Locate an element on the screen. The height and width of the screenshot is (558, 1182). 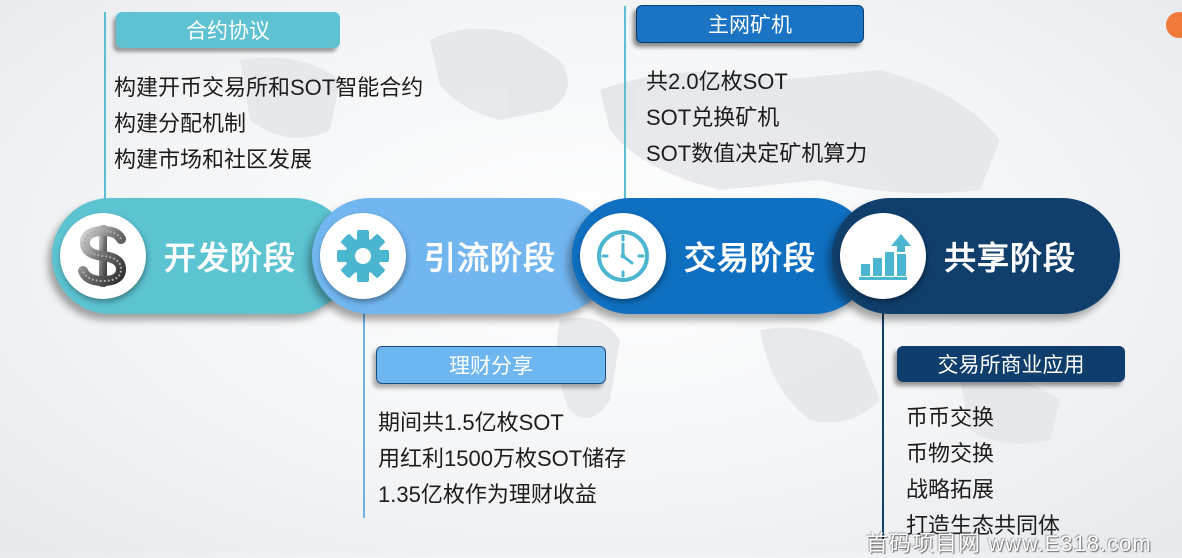
contract-agreement-title: 合约协议 is located at coordinates (228, 30).